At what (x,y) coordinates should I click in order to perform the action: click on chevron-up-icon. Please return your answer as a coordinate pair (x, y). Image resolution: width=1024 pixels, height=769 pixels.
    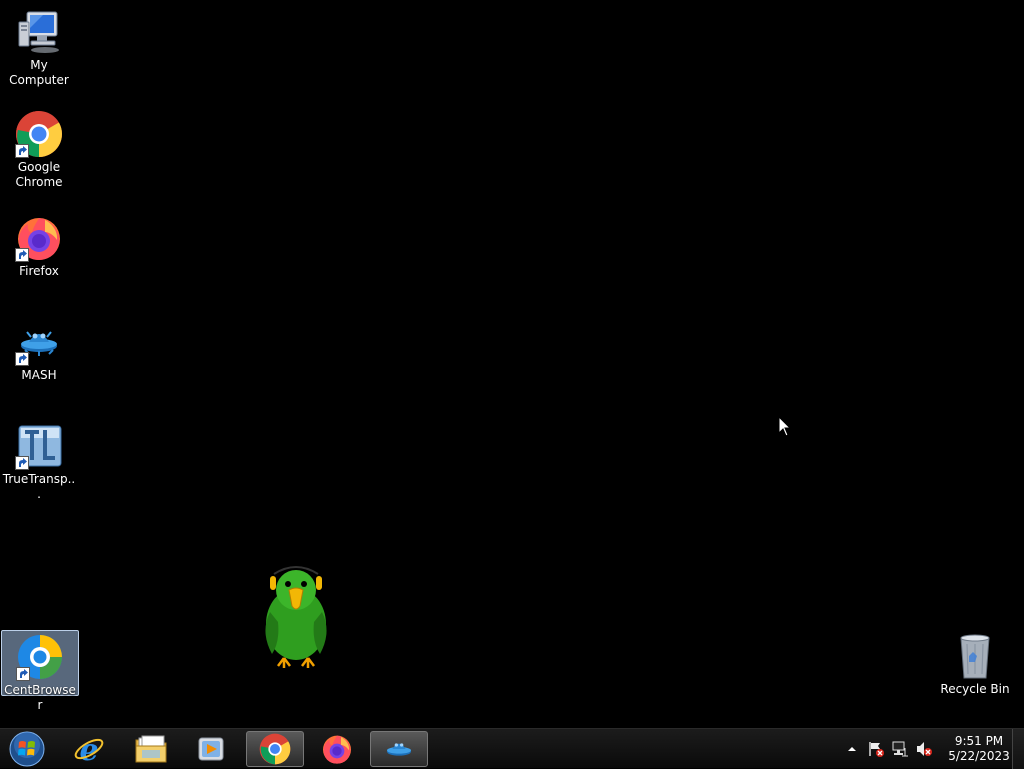
    Looking at the image, I should click on (852, 749).